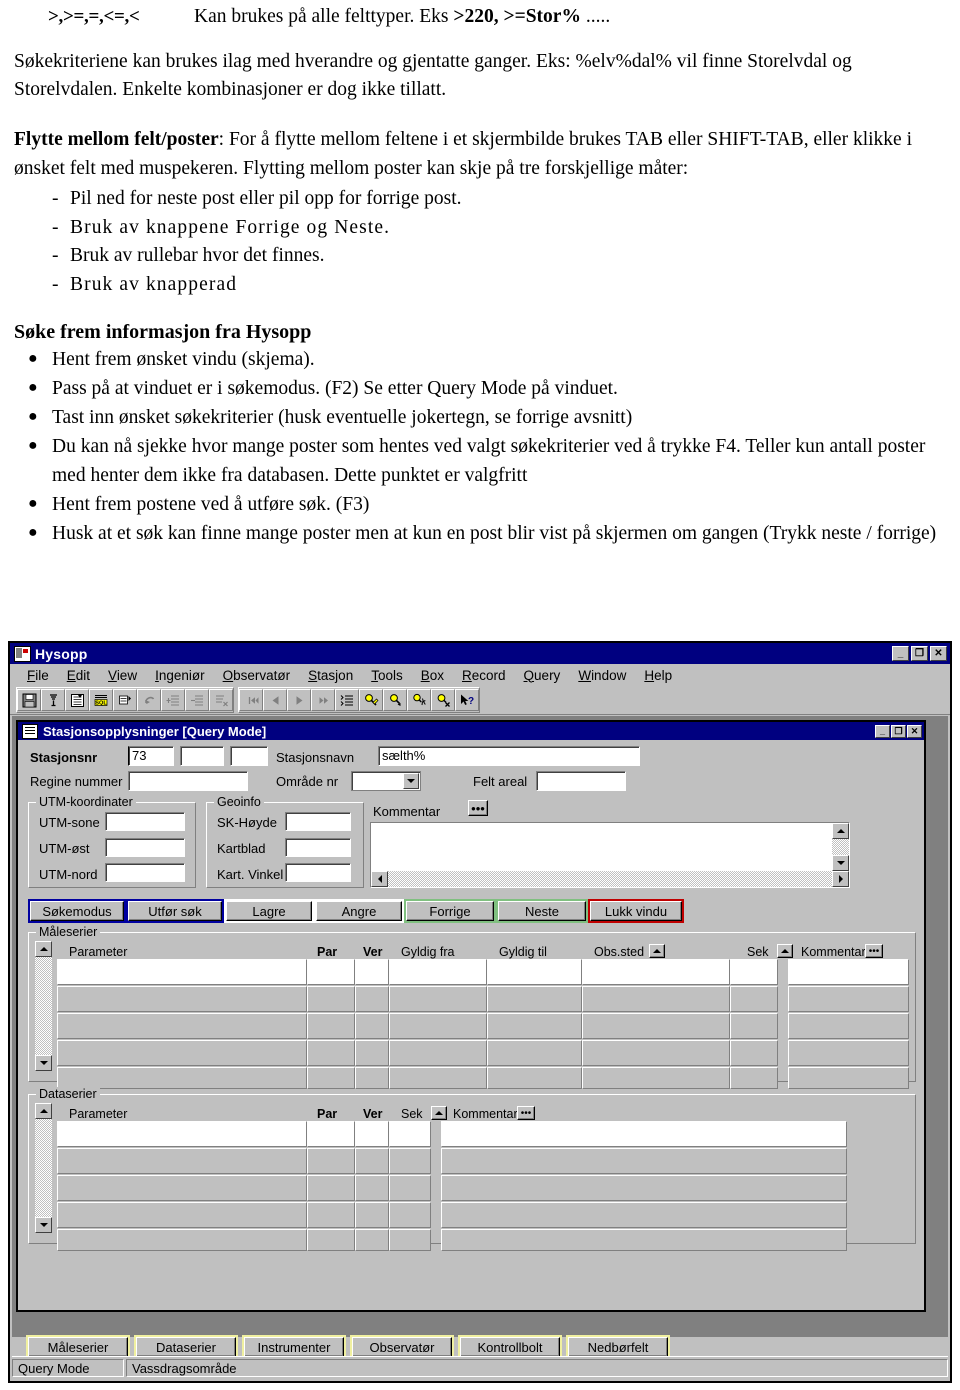  Describe the element at coordinates (379, 879) in the screenshot. I see `scroll-left-icon` at that location.